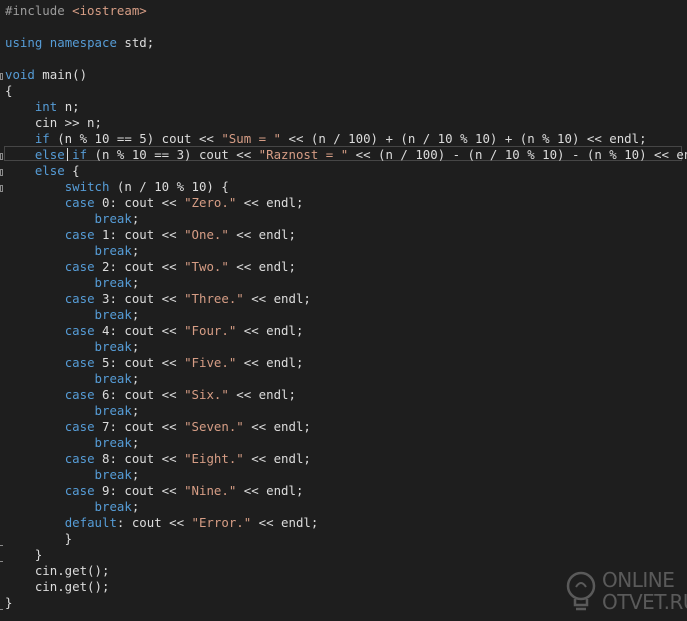  I want to click on code-line-text: case 9: cout << "Nine." << endl;, so click(154, 491).